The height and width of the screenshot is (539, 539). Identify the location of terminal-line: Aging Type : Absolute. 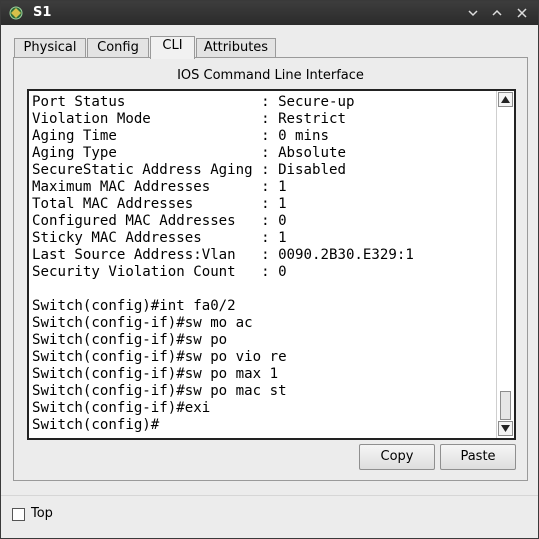
(189, 153).